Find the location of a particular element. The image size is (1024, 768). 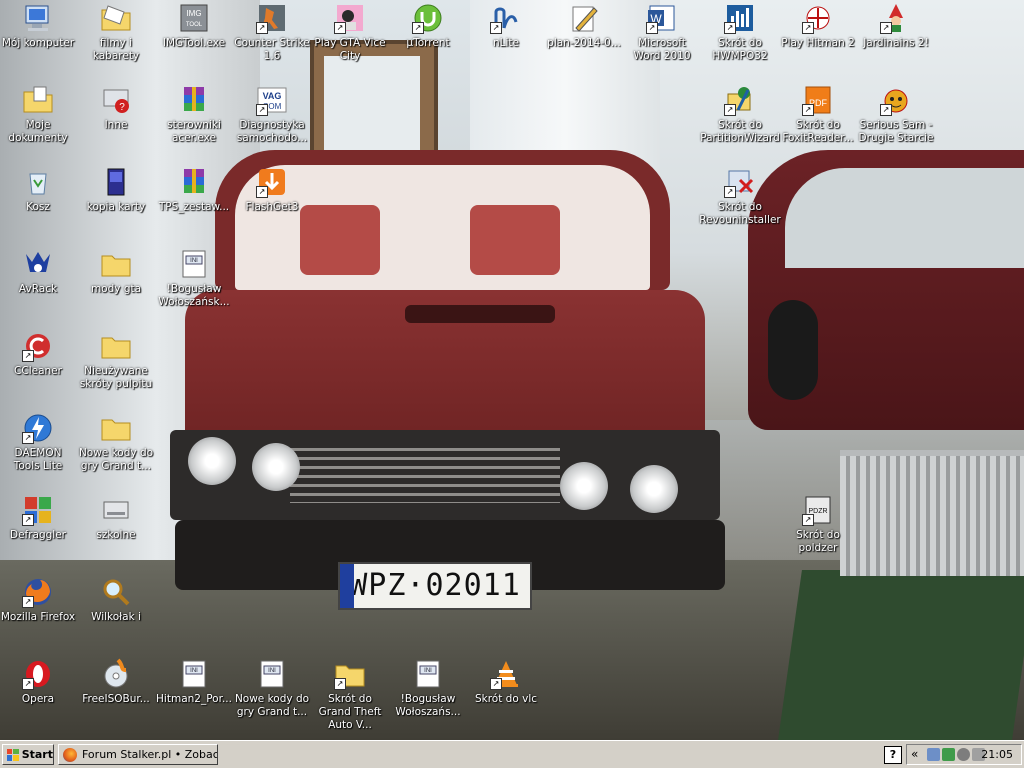

desktop-icon-label: mody gta is located at coordinates (116, 289).